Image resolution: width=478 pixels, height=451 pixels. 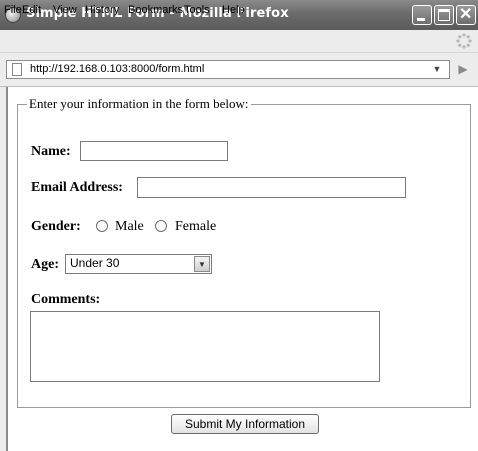 I want to click on age-selected-value: Under 30, so click(x=95, y=263).